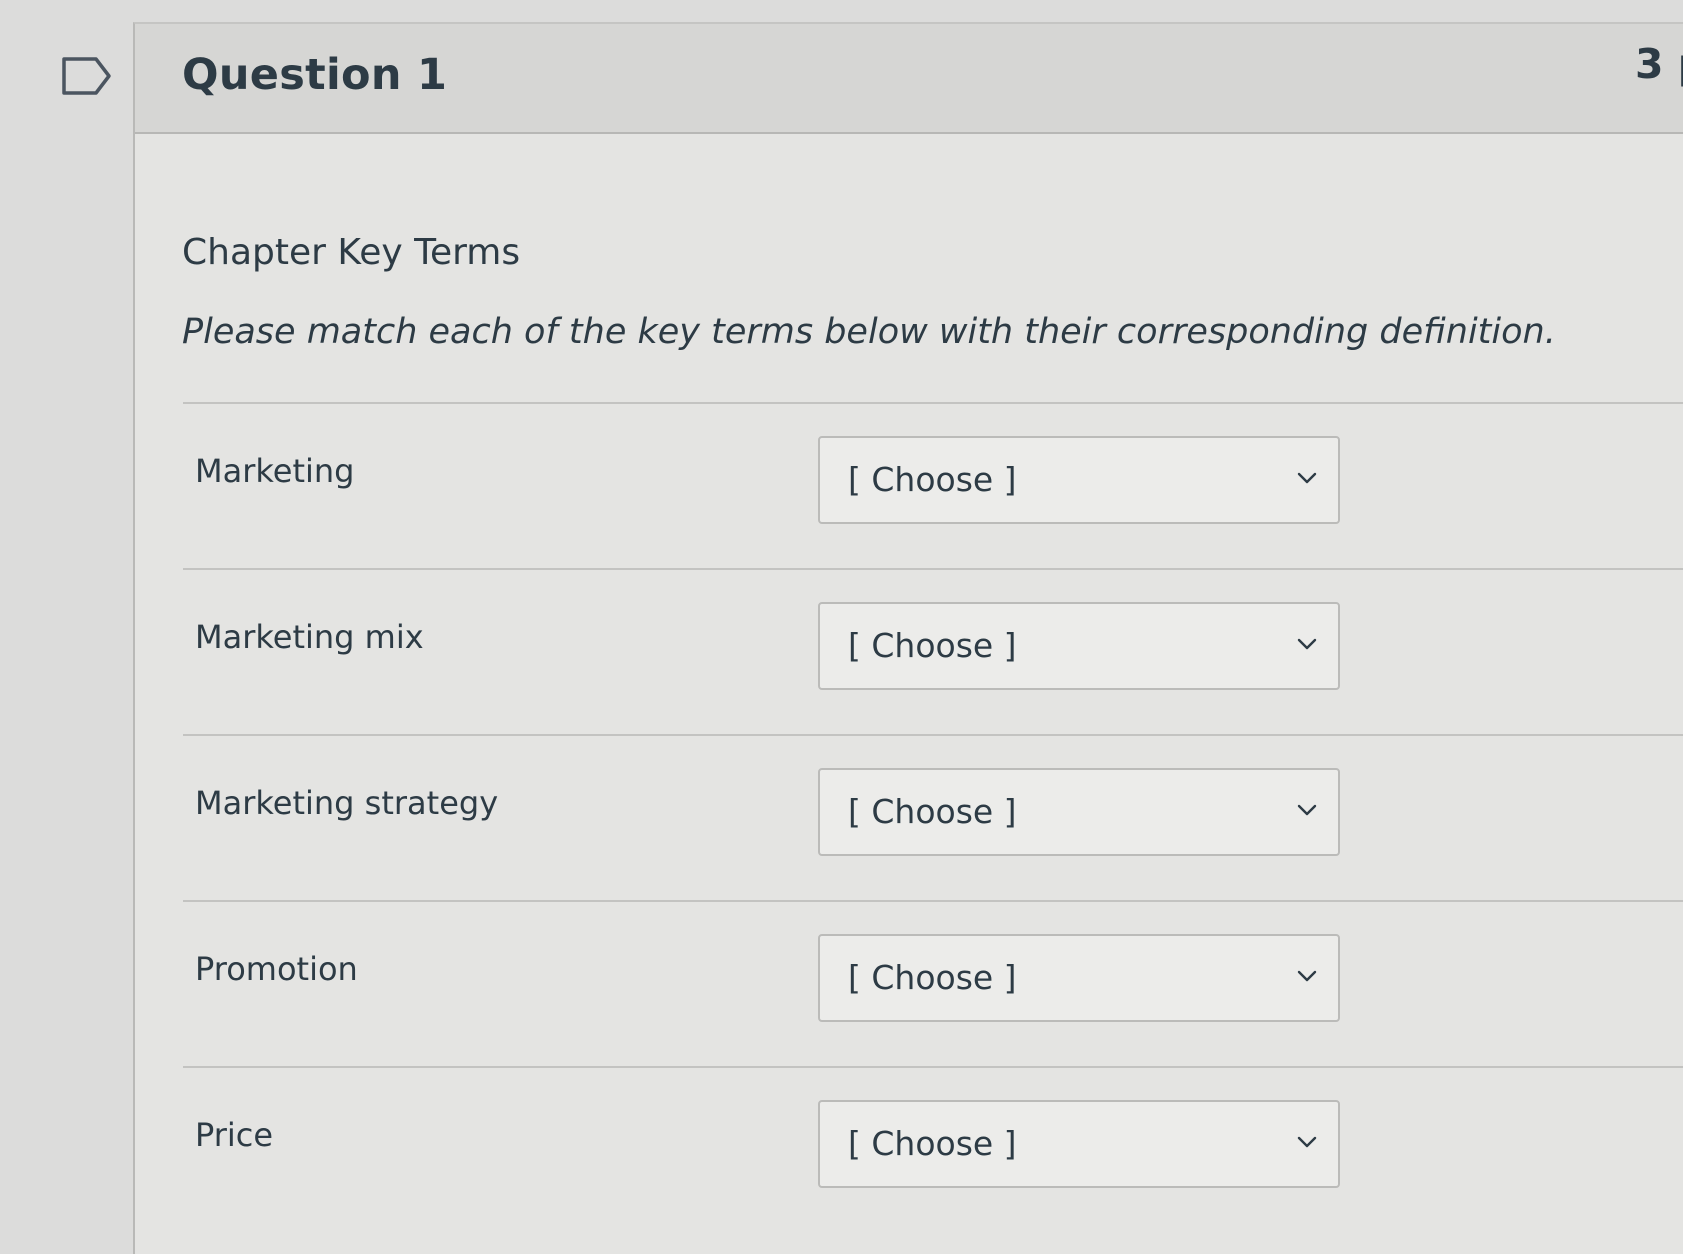 This screenshot has width=1683, height=1254. What do you see at coordinates (276, 969) in the screenshot?
I see `term-label: Promotion` at bounding box center [276, 969].